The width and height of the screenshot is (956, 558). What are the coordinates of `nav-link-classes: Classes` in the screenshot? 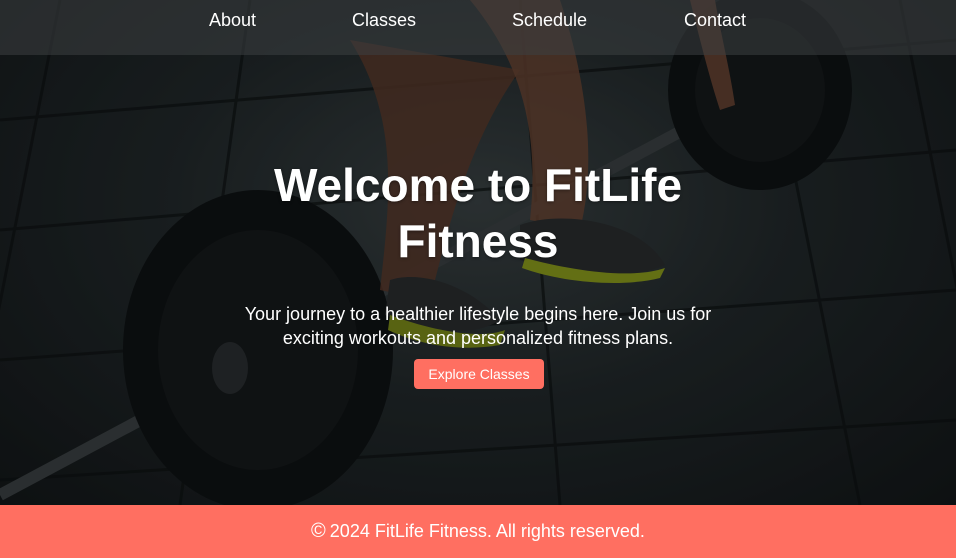 It's located at (384, 20).